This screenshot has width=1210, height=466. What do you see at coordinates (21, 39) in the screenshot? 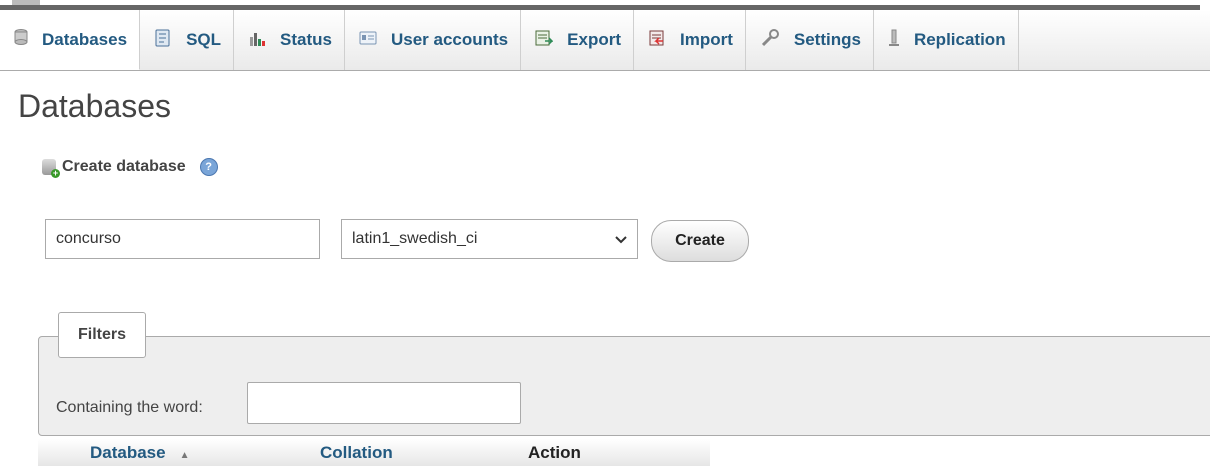
I see `database-icon` at bounding box center [21, 39].